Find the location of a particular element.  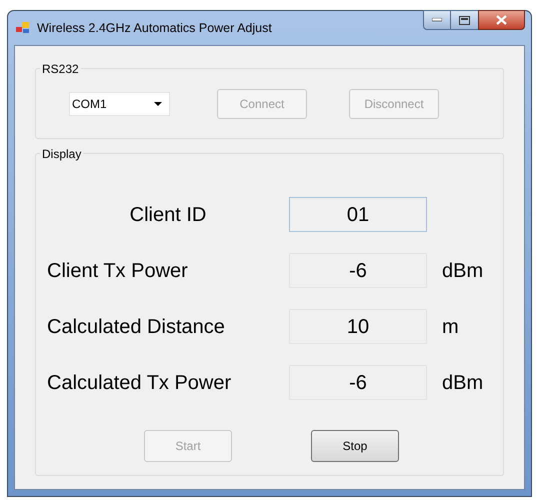

value-field: 10 is located at coordinates (358, 326).